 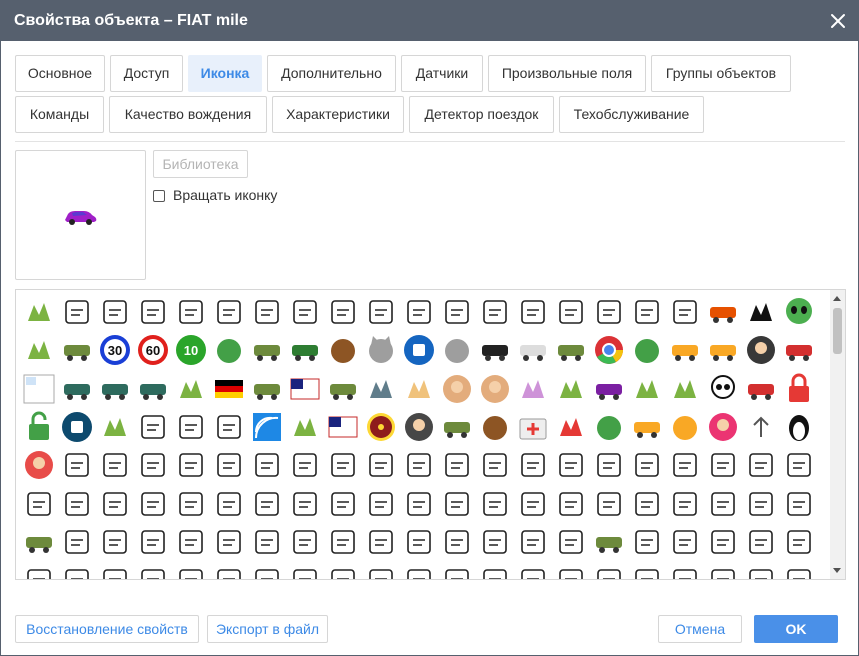 I want to click on tab-icon: Иконка, so click(x=225, y=73).